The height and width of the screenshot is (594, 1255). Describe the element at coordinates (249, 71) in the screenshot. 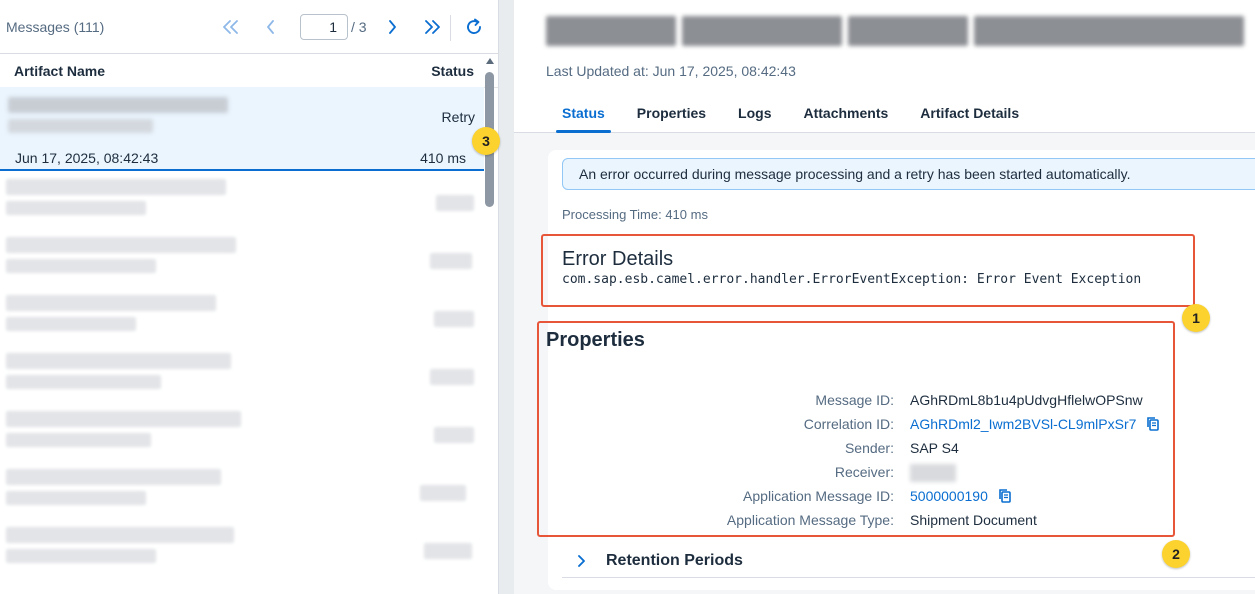

I see `list-header: Artifact Name Status` at that location.